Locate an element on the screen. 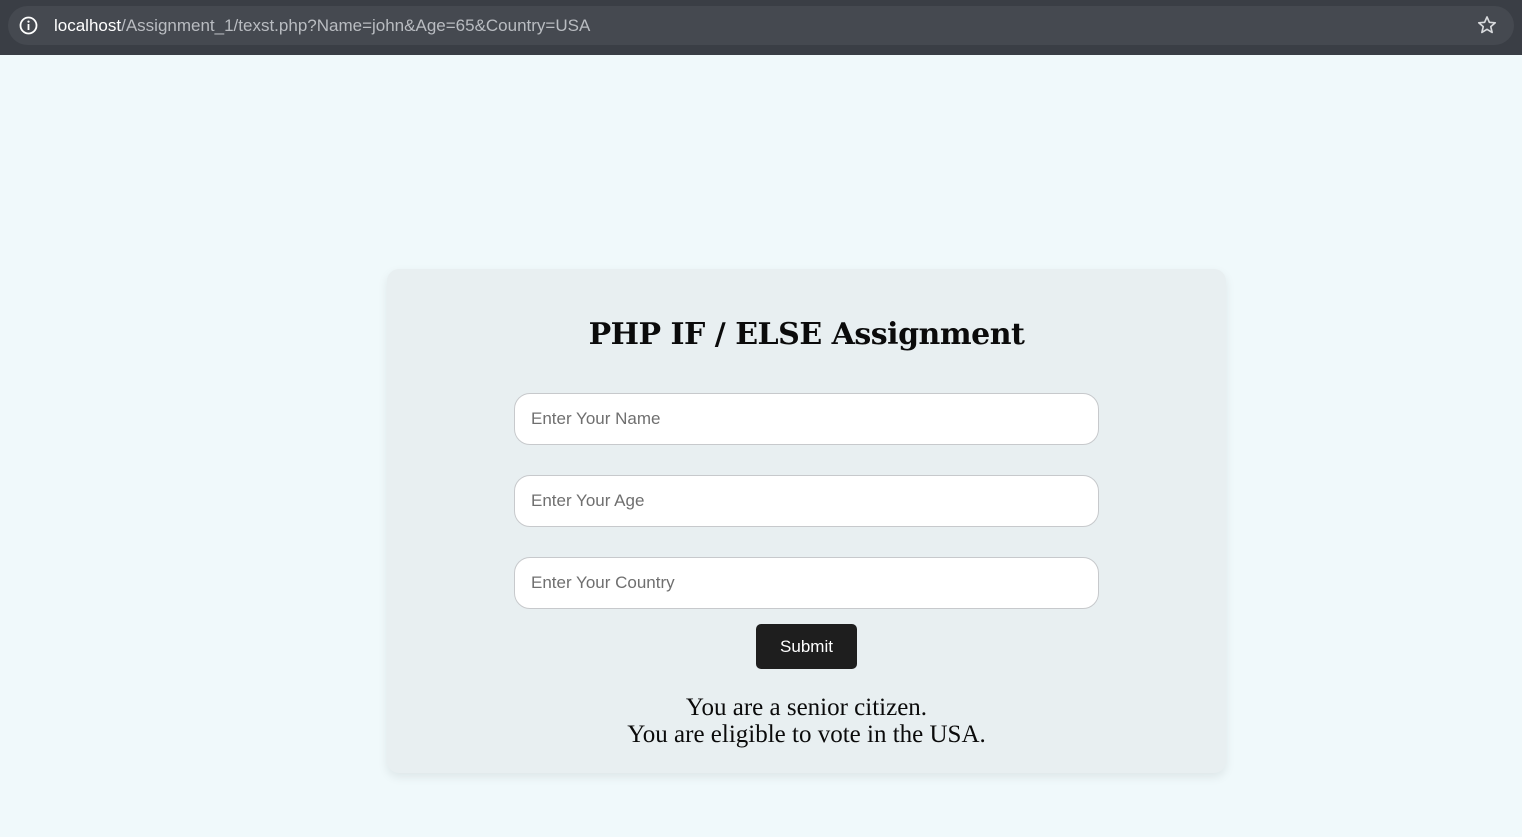  page-title: PHP IF / ELSE Assignment is located at coordinates (806, 334).